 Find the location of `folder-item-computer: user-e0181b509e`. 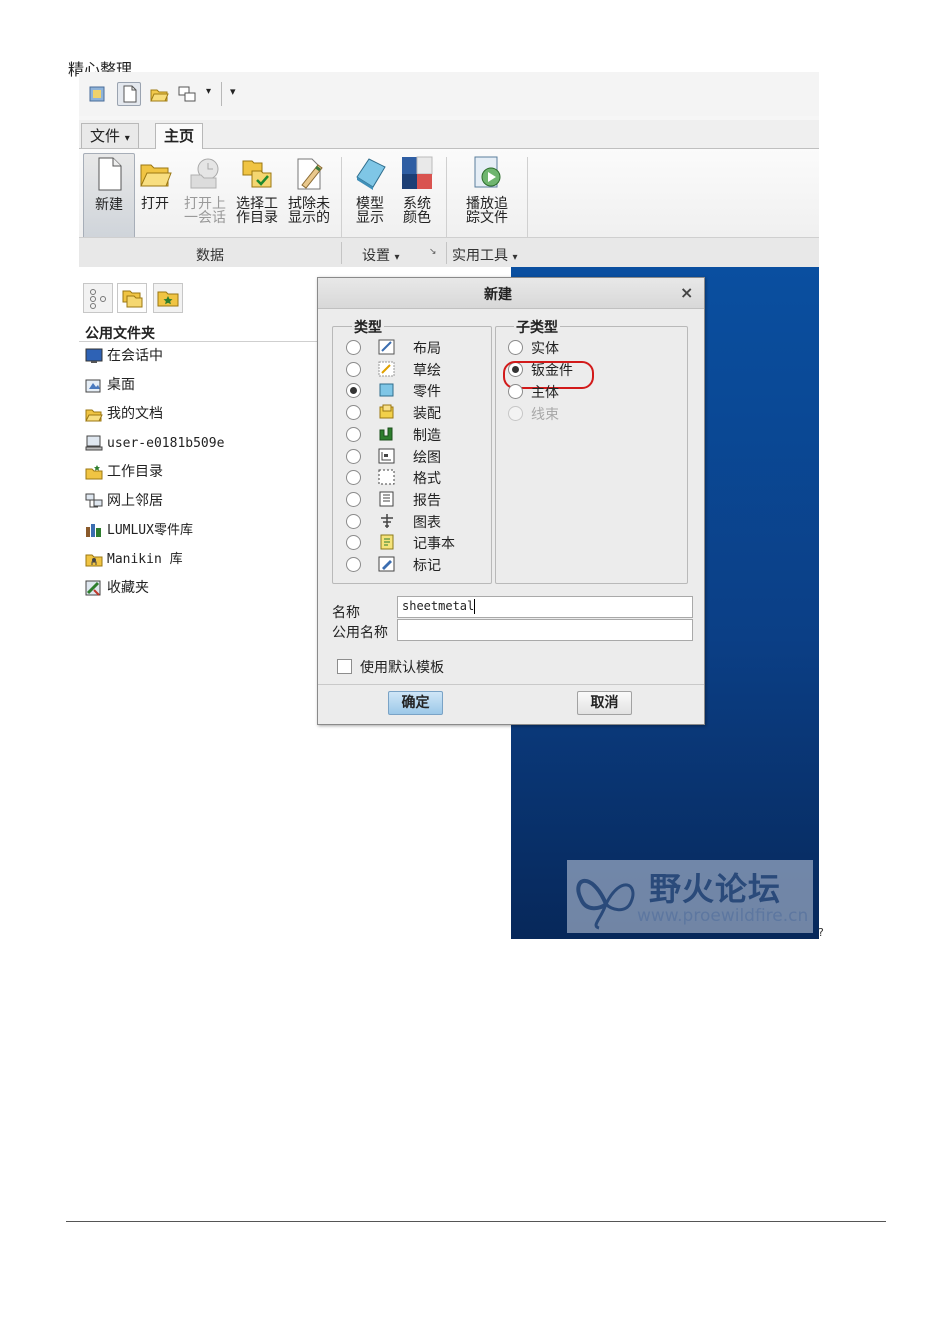

folder-item-computer: user-e0181b509e is located at coordinates (154, 443).